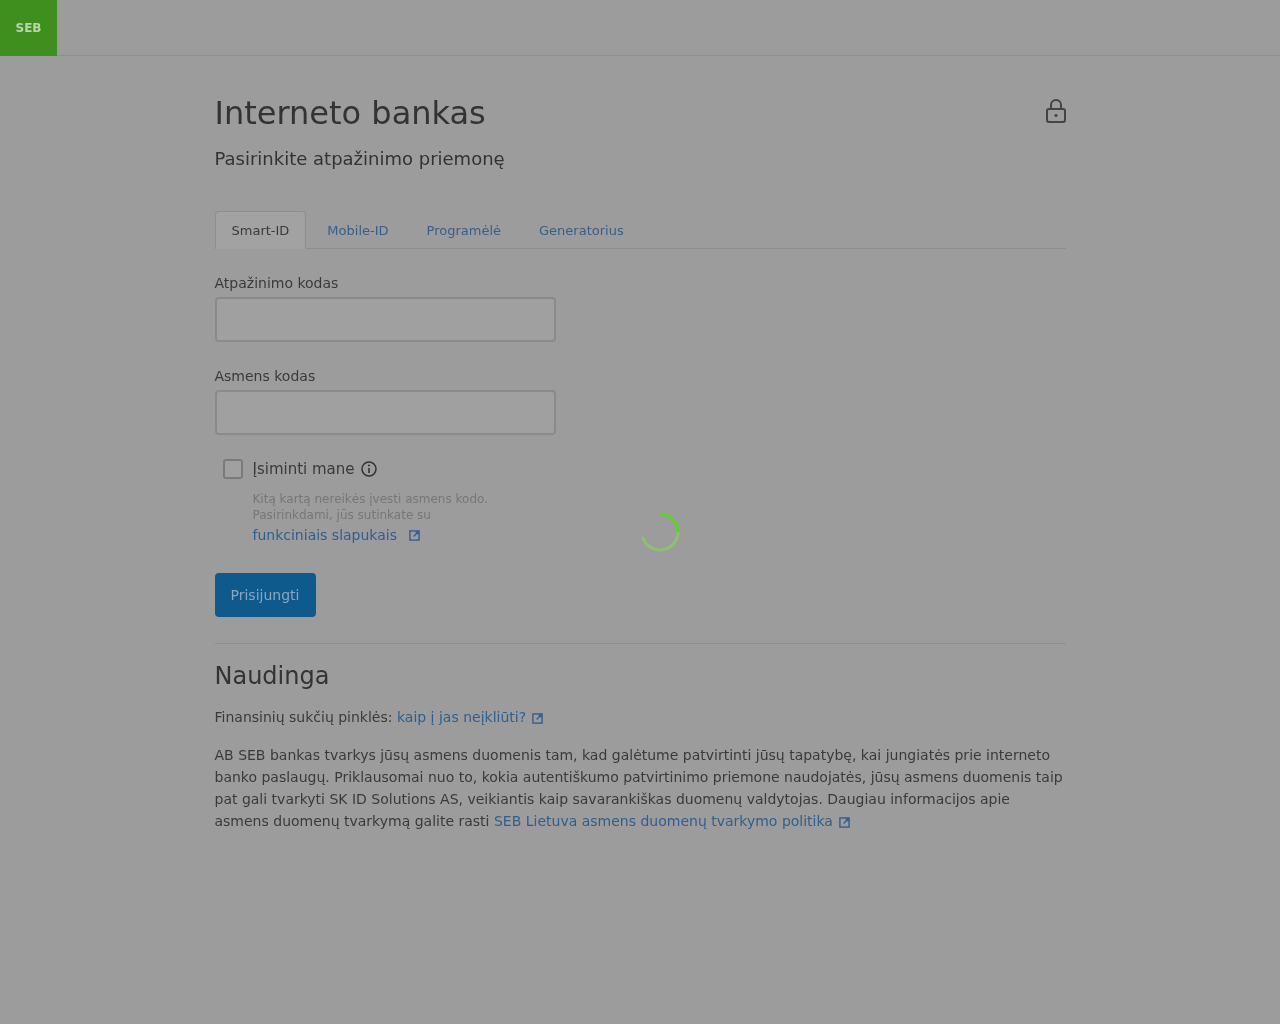 This screenshot has width=1280, height=1024. I want to click on login-button: Prisijungti, so click(265, 595).